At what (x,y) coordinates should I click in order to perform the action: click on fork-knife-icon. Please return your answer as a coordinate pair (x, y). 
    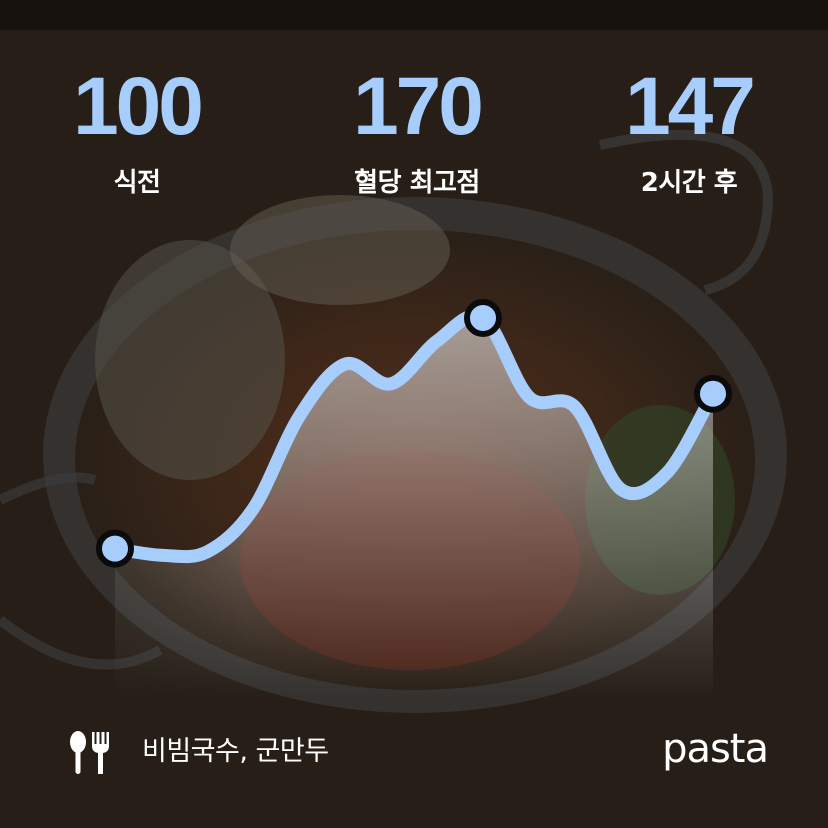
    Looking at the image, I should click on (89, 752).